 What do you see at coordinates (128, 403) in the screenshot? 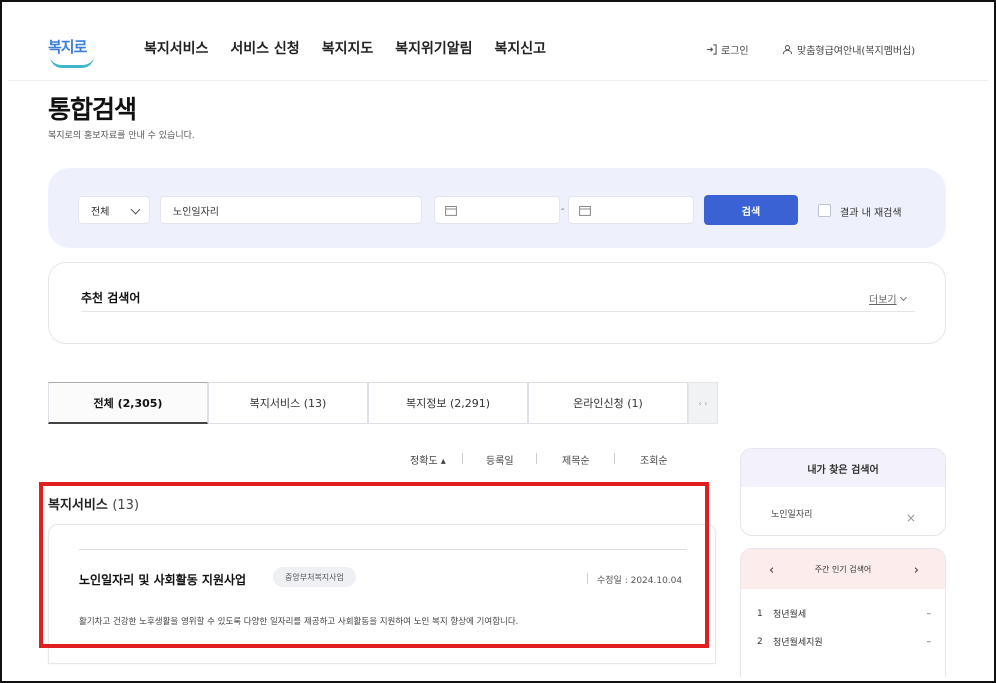
I see `tab-all: 전체 (2,305)` at bounding box center [128, 403].